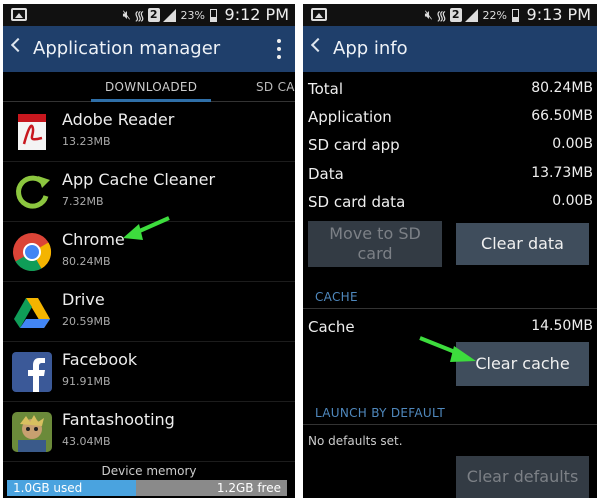 This screenshot has width=600, height=500. What do you see at coordinates (32, 313) in the screenshot?
I see `drive-icon` at bounding box center [32, 313].